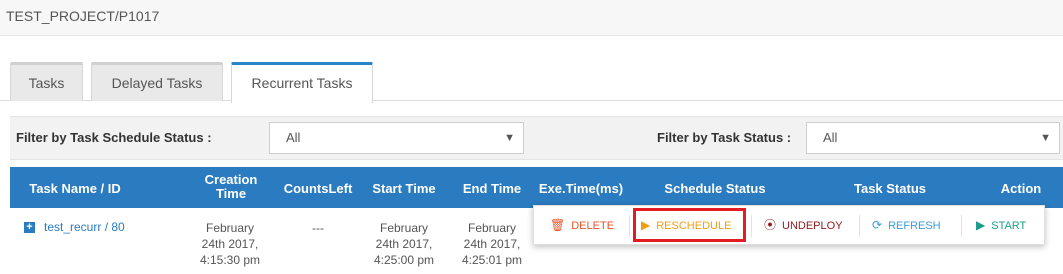 This screenshot has width=1063, height=274. Describe the element at coordinates (231, 179) in the screenshot. I see `col-creation-line1: Creation` at that location.